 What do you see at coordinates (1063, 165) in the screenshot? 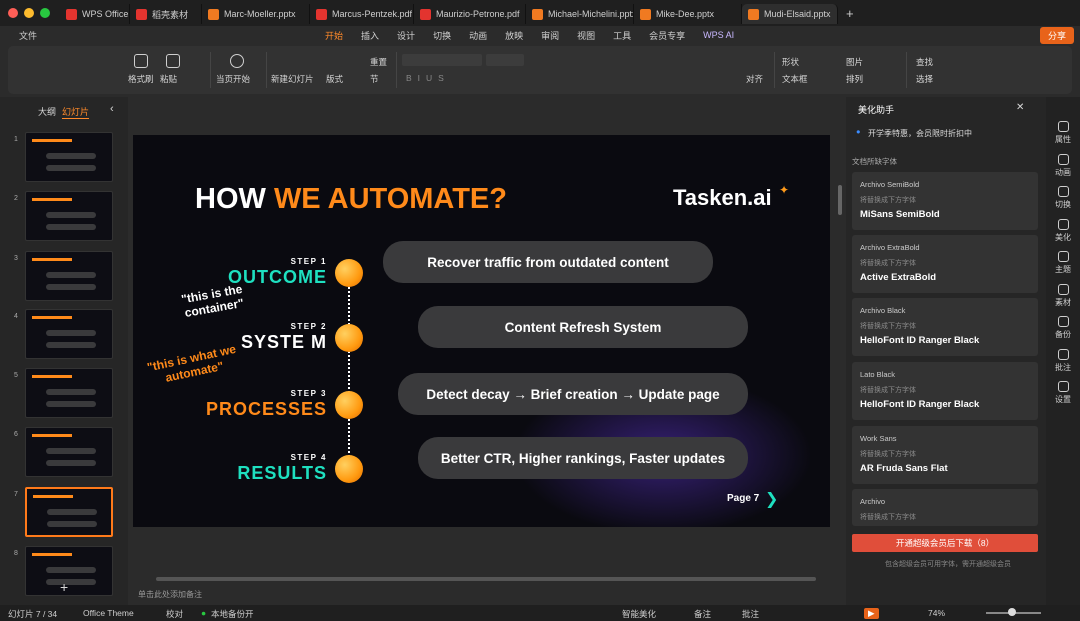
I see `sidebar-item: 动画` at bounding box center [1063, 165].